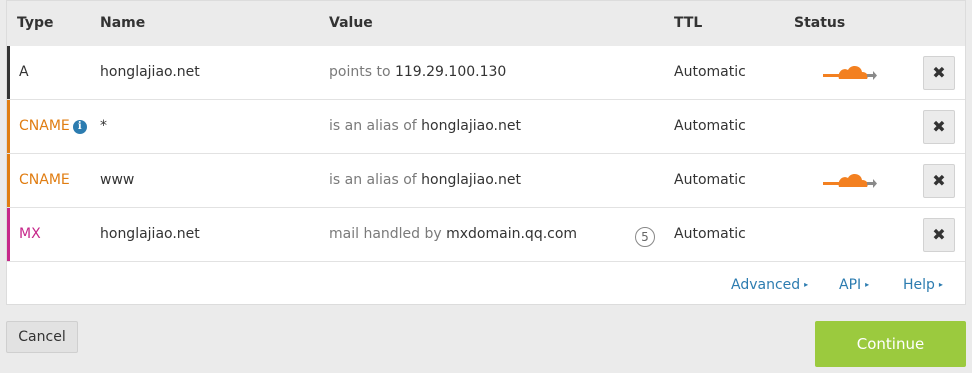  Describe the element at coordinates (688, 23) in the screenshot. I see `header-ttl: TTL` at that location.